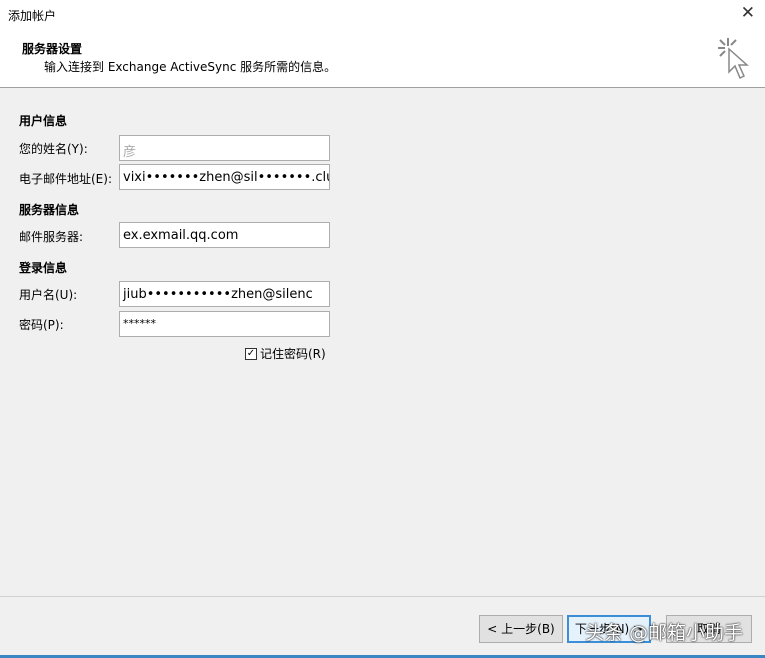 This screenshot has height=658, width=765. What do you see at coordinates (664, 633) in the screenshot?
I see `watermark: 头条 @邮箱小助手` at bounding box center [664, 633].